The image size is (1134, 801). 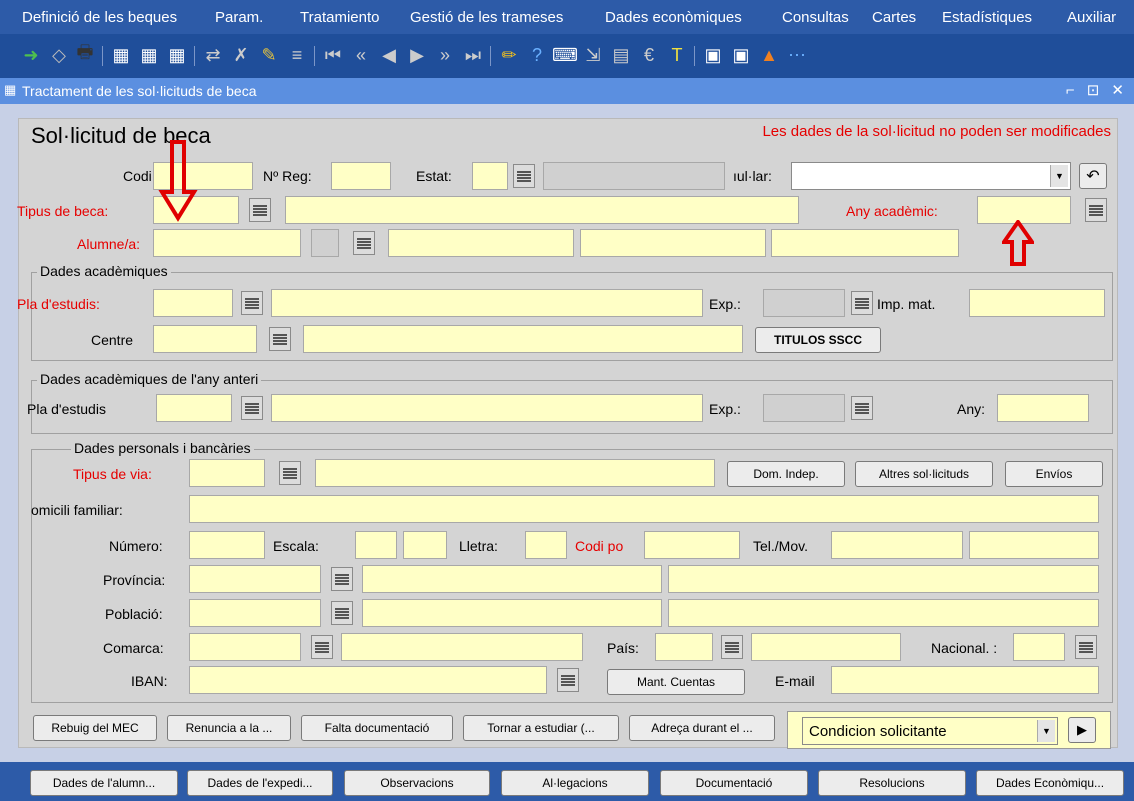 I want to click on poblacio-lov-button, so click(x=342, y=613).